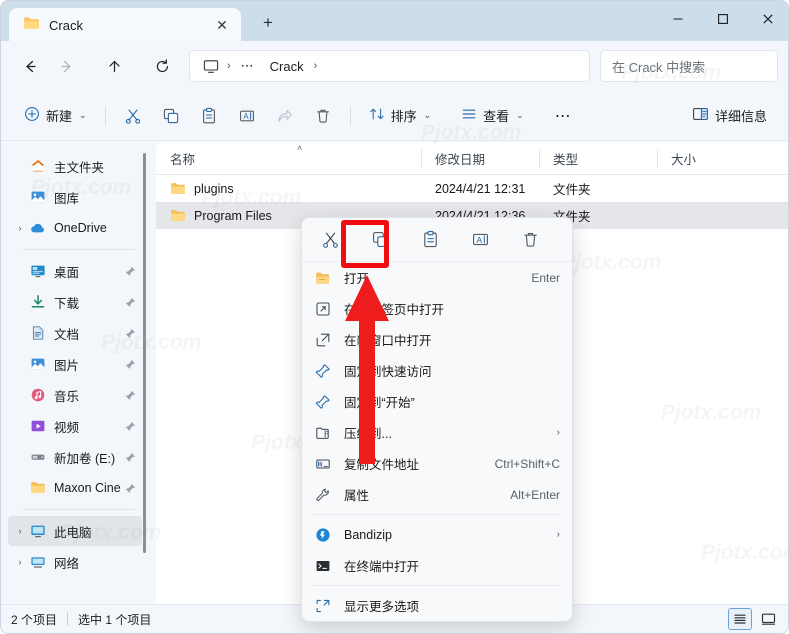 This screenshot has height=634, width=789. What do you see at coordinates (214, 188) in the screenshot?
I see `file-name-label: plugins` at bounding box center [214, 188].